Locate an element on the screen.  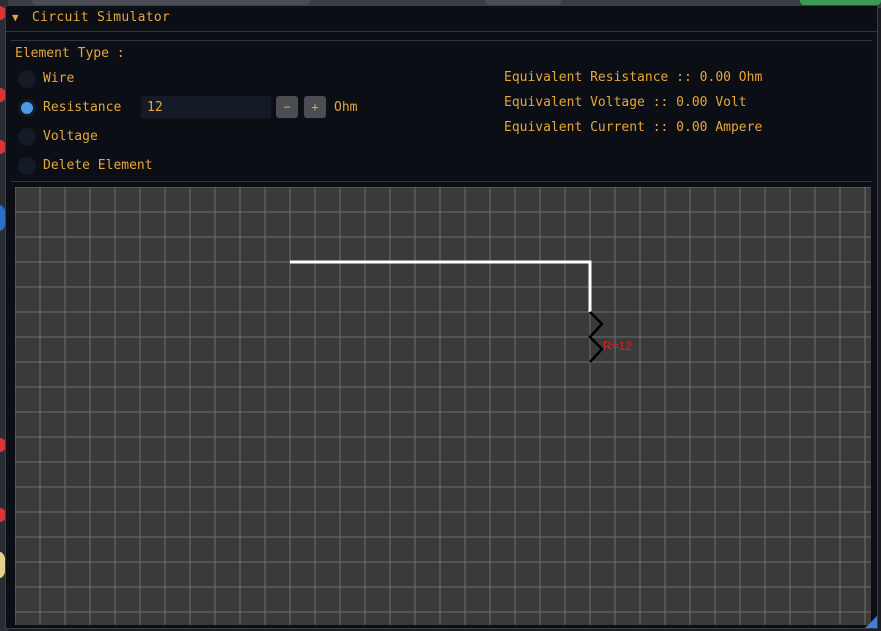
equivalent-resistance-text: Equivalent Resistance :: 0.00 Ohm is located at coordinates (633, 77).